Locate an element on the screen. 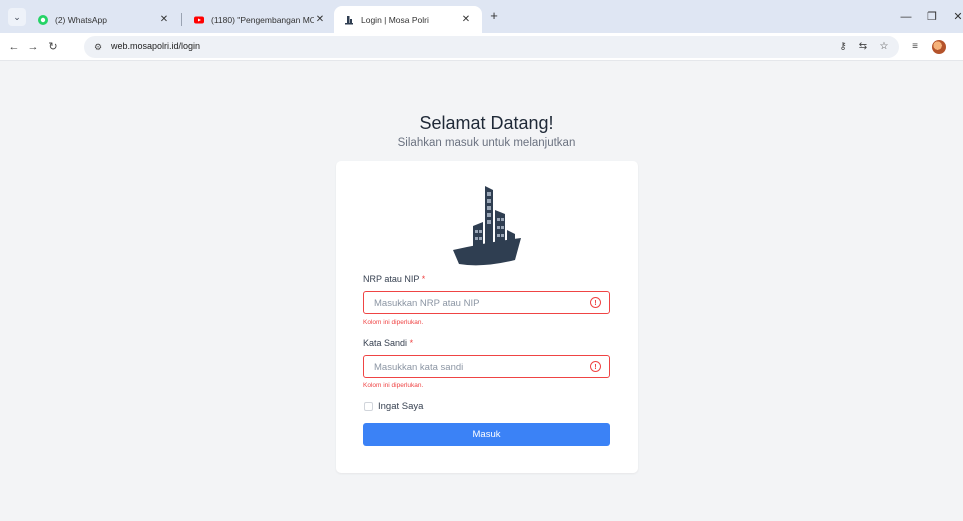 The height and width of the screenshot is (521, 963). reading-list-icon: ≡ is located at coordinates (915, 47).